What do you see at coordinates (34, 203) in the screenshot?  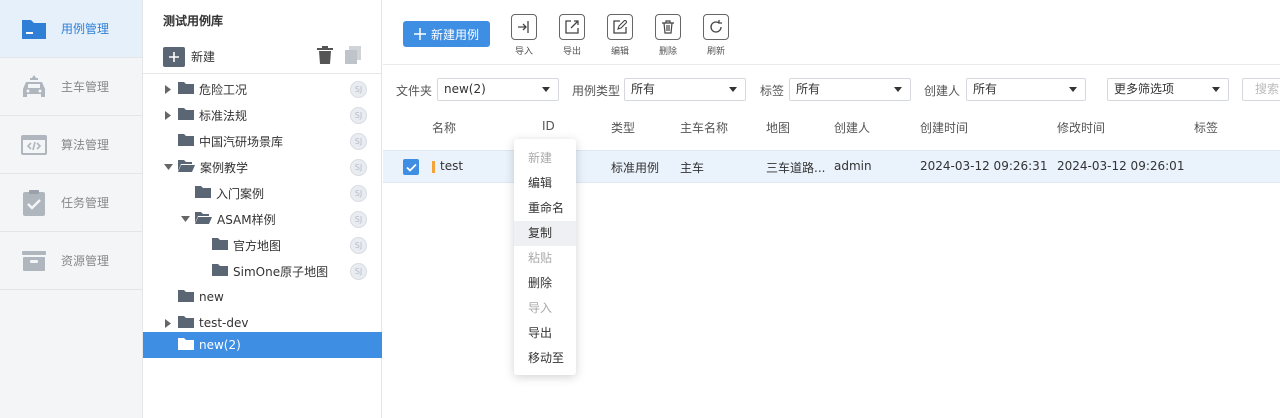 I see `clipboard-check-icon` at bounding box center [34, 203].